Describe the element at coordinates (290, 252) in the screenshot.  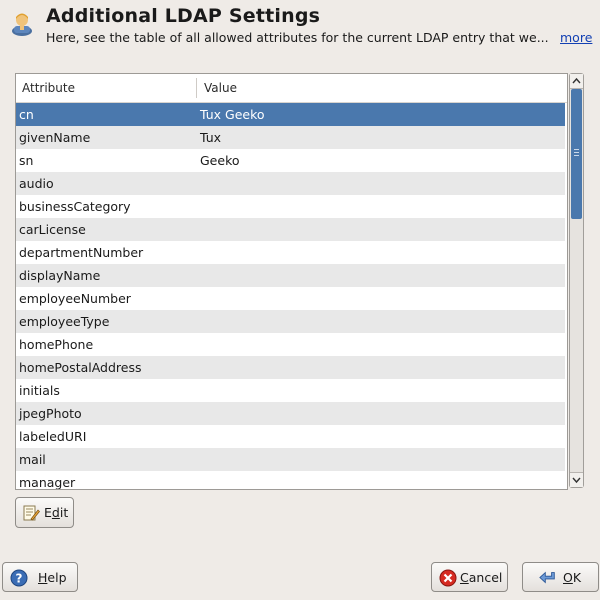
I see `table-row: departmentNumber` at that location.